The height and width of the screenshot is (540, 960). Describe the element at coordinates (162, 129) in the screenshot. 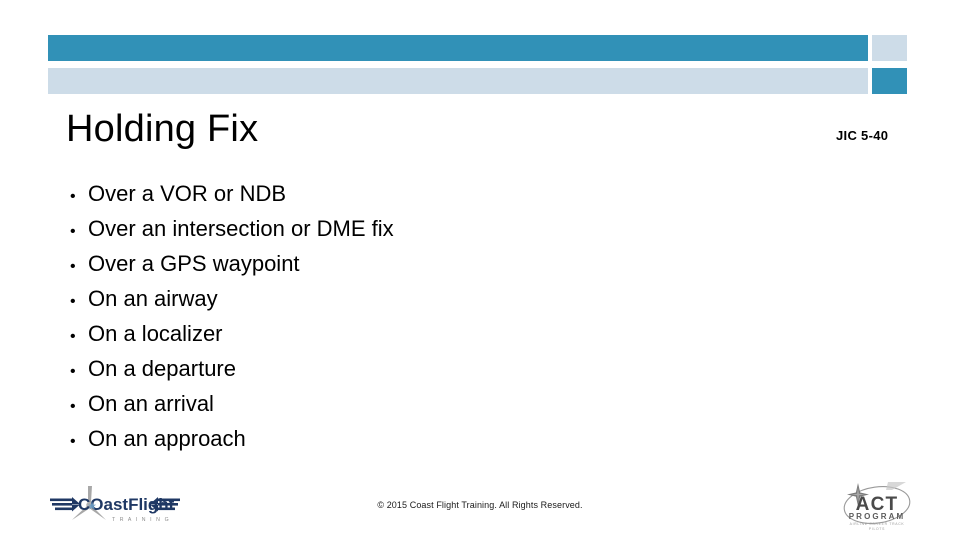

I see `page-title: Holding Fix` at that location.